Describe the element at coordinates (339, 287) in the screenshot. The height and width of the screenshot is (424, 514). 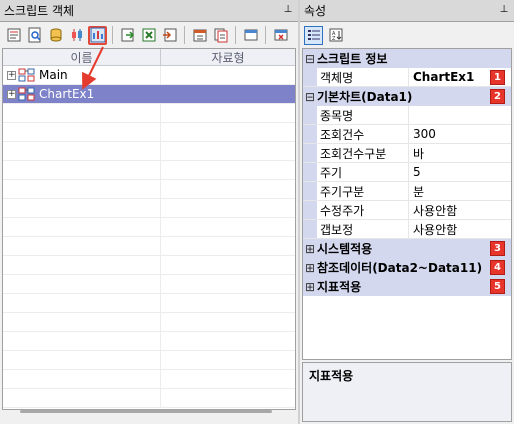
I see `category-label: 지표적용` at that location.